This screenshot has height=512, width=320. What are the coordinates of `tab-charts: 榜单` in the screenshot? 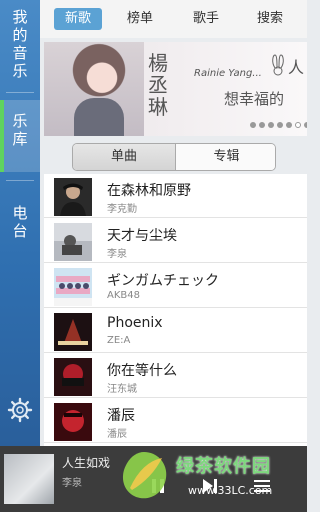 It's located at (140, 19).